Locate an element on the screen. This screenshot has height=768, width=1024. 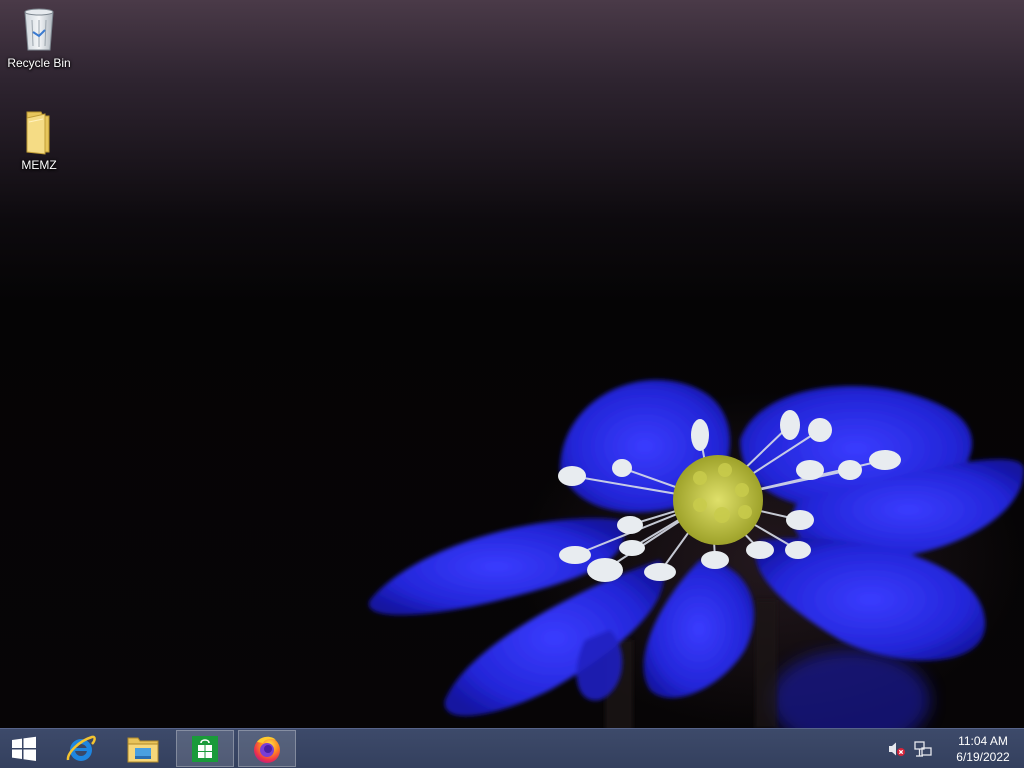
network-icon is located at coordinates (923, 749).